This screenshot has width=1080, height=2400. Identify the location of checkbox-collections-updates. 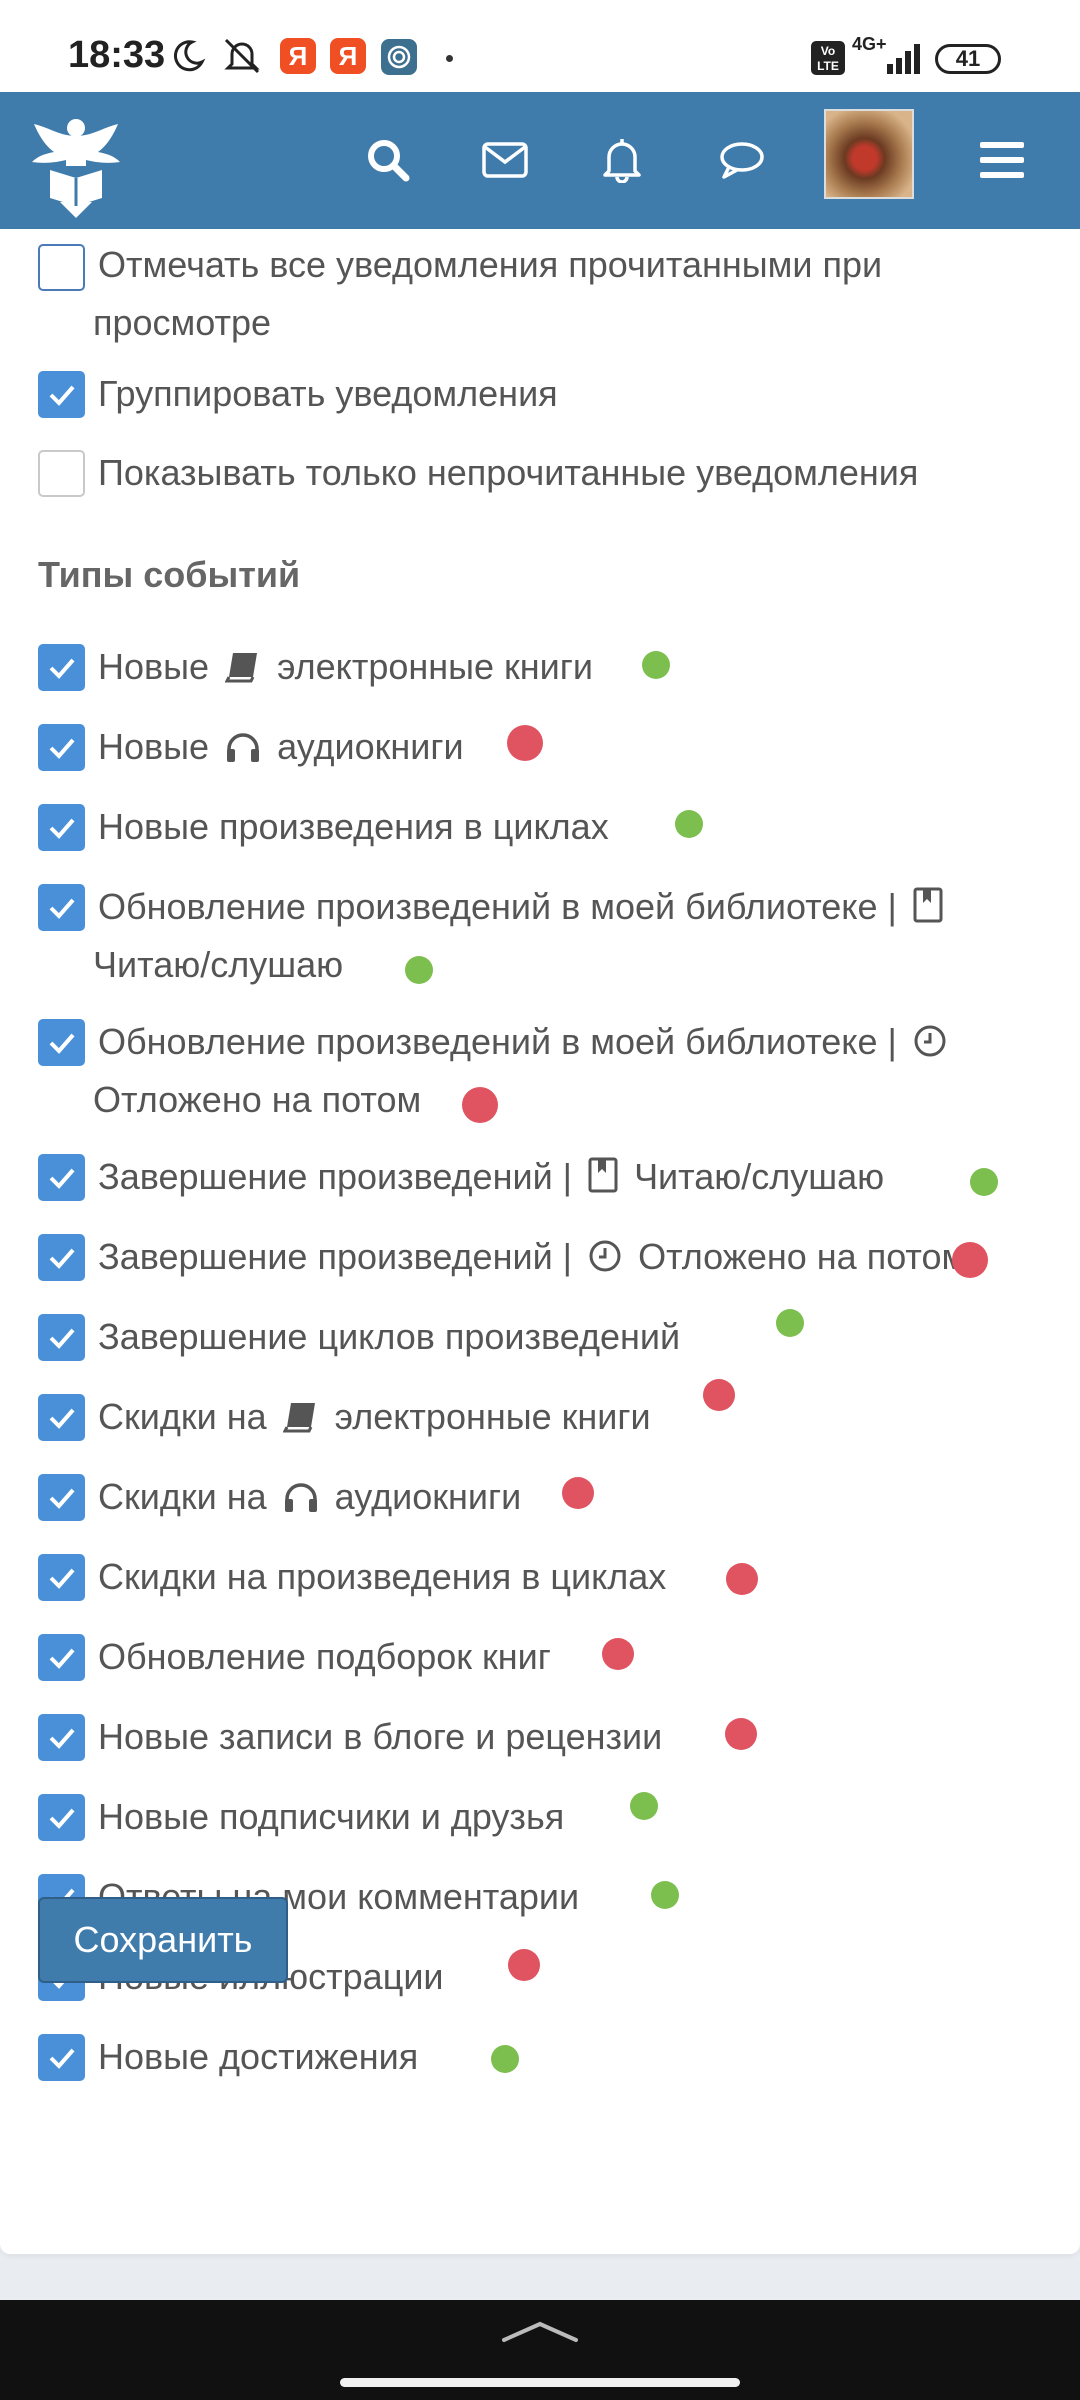
(61, 1657).